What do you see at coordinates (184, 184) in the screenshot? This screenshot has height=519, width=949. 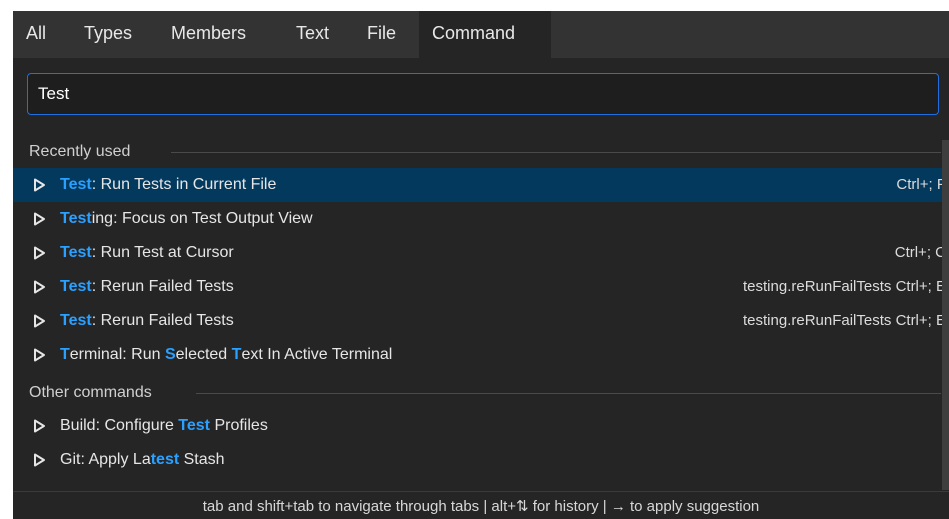 I see `label-text: : Run Tests in Current File` at bounding box center [184, 184].